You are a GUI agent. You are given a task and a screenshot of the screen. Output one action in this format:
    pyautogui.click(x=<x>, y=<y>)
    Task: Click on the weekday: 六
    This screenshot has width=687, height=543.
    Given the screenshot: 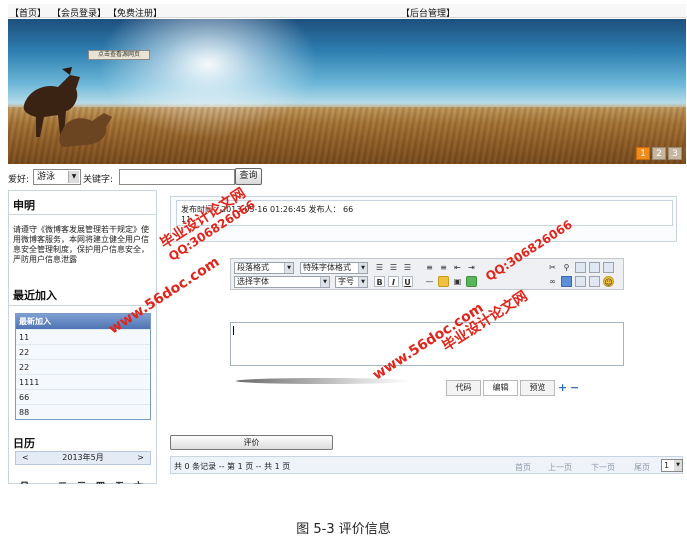 What is the action you would take?
    pyautogui.click(x=138, y=481)
    